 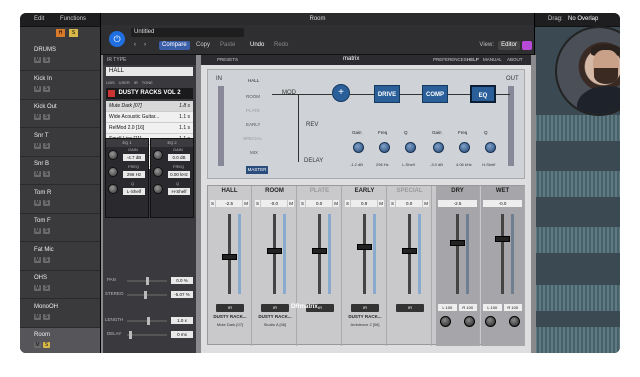 I want to click on track-header: Fat Mic M S, so click(x=60, y=257).